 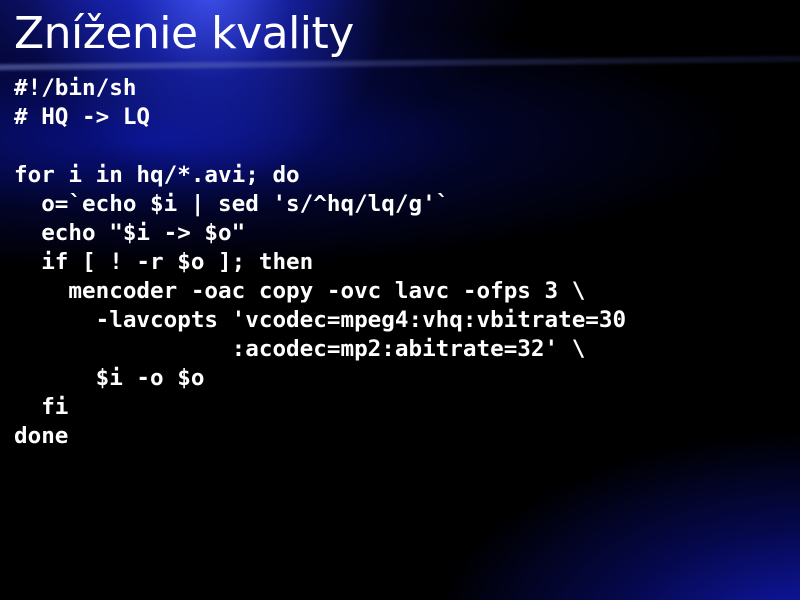 What do you see at coordinates (320, 320) in the screenshot?
I see `code-line: -lavcopts 'vcodec=mpeg4:vhq:vbitrate=30` at bounding box center [320, 320].